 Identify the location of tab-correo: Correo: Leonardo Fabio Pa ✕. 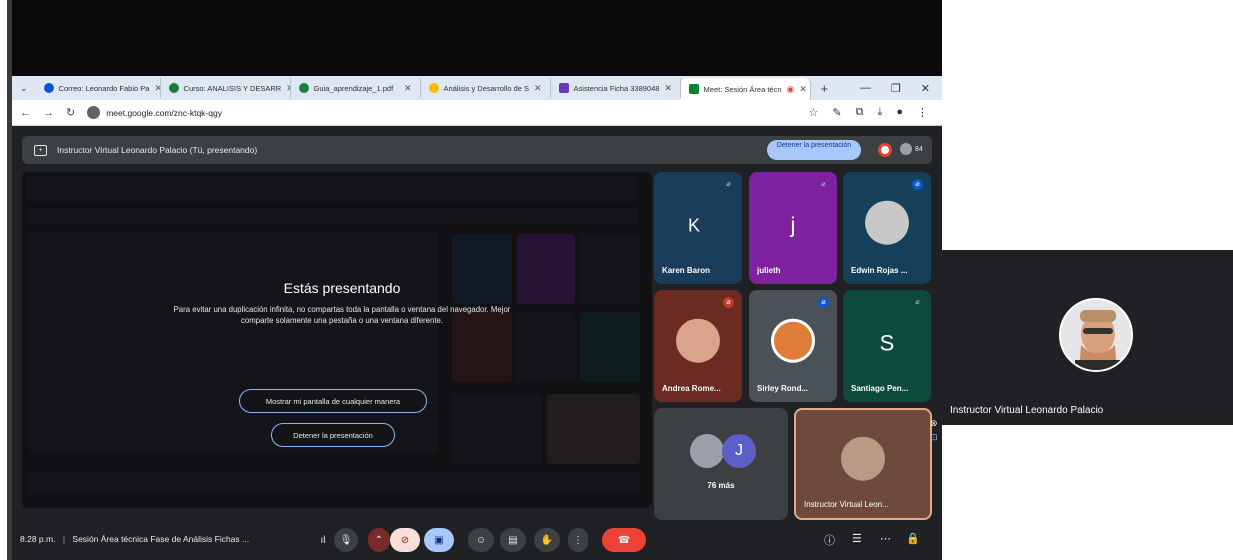
(98, 88).